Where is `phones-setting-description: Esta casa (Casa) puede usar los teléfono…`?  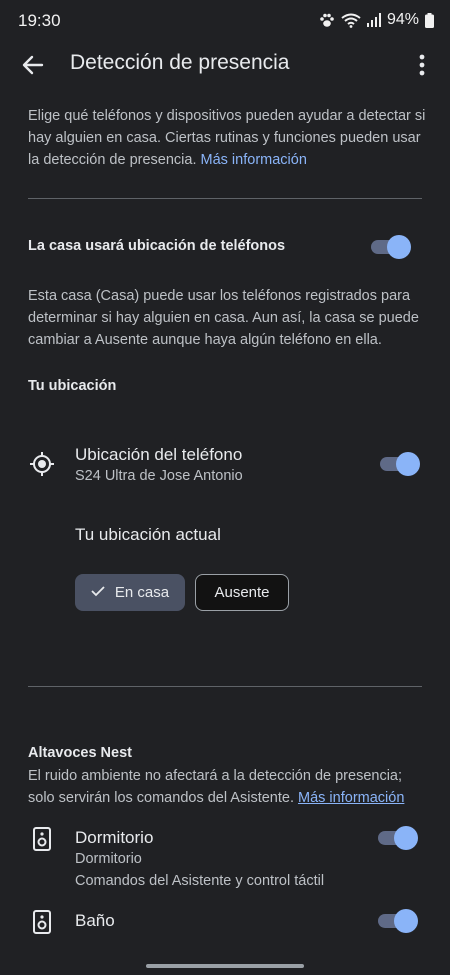
phones-setting-description: Esta casa (Casa) puede usar los teléfono… is located at coordinates (223, 318).